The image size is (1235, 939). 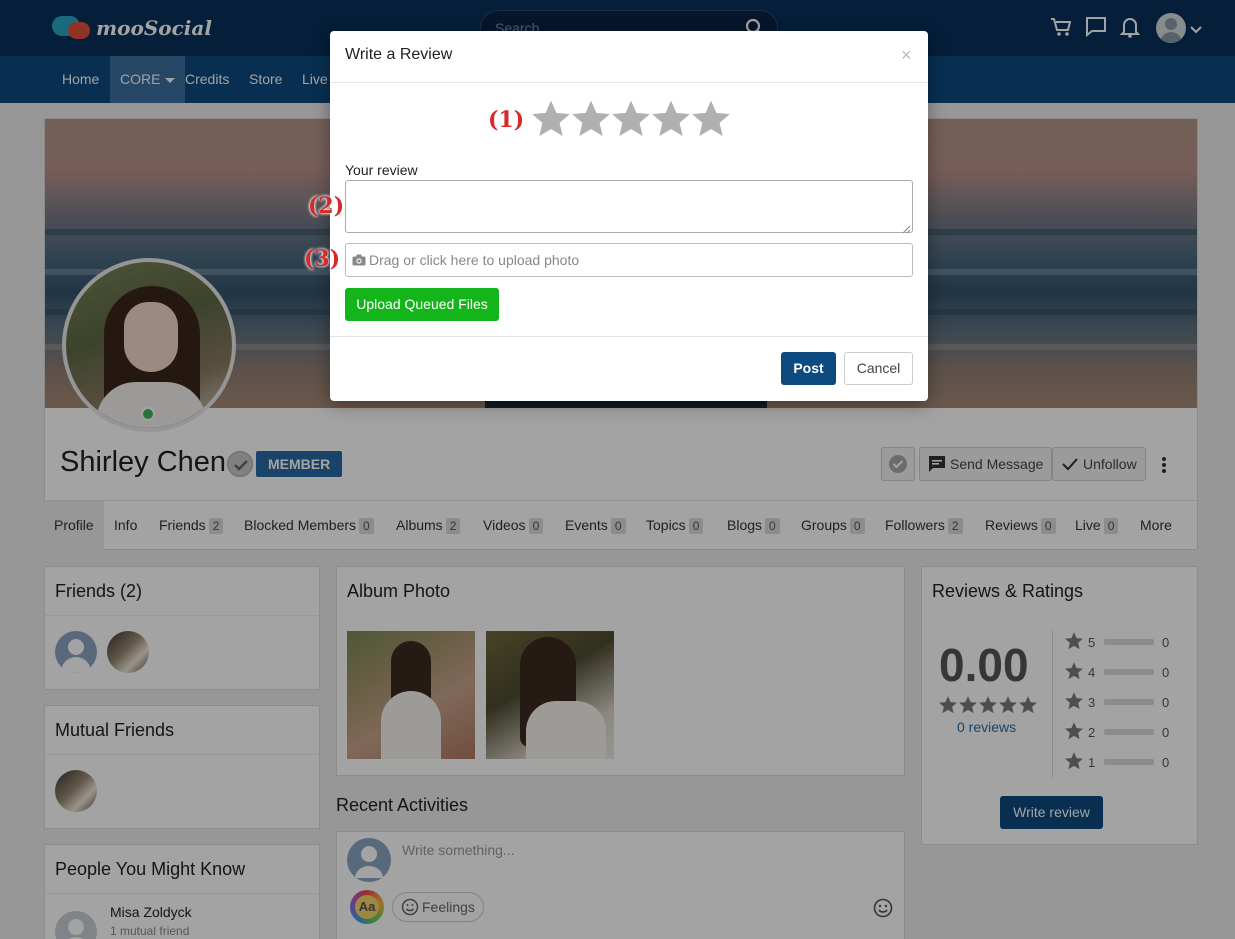 I want to click on post-button: Post, so click(x=808, y=368).